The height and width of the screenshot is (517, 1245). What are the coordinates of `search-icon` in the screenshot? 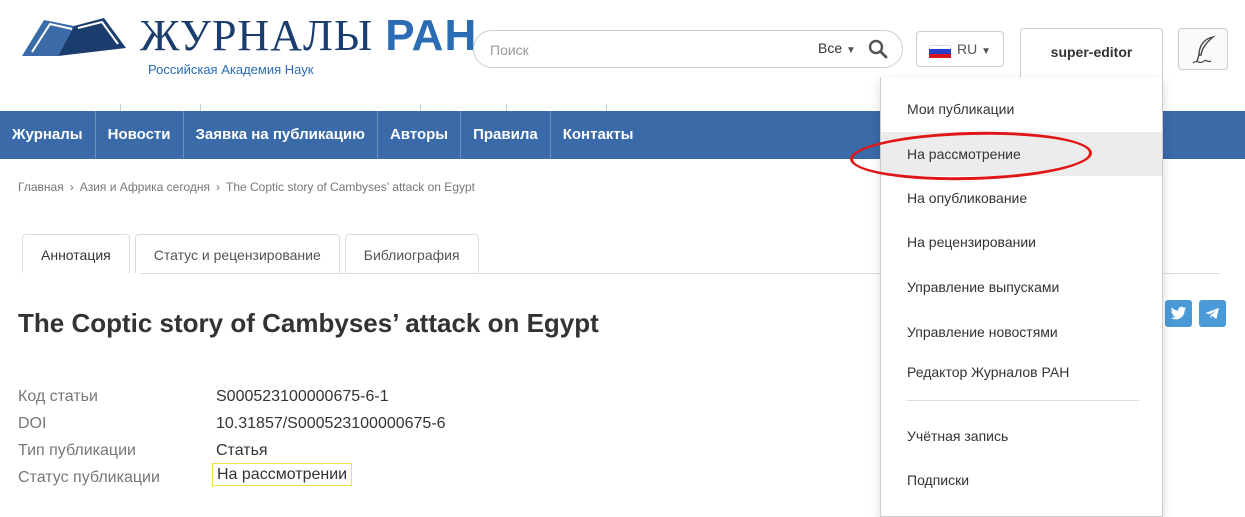 It's located at (878, 49).